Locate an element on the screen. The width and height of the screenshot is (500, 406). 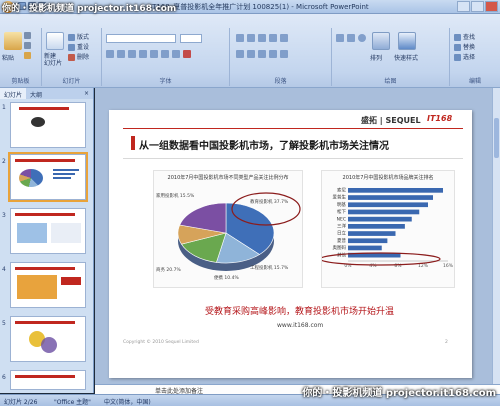
bar-category-label: 日立 is located at coordinates (341, 233).